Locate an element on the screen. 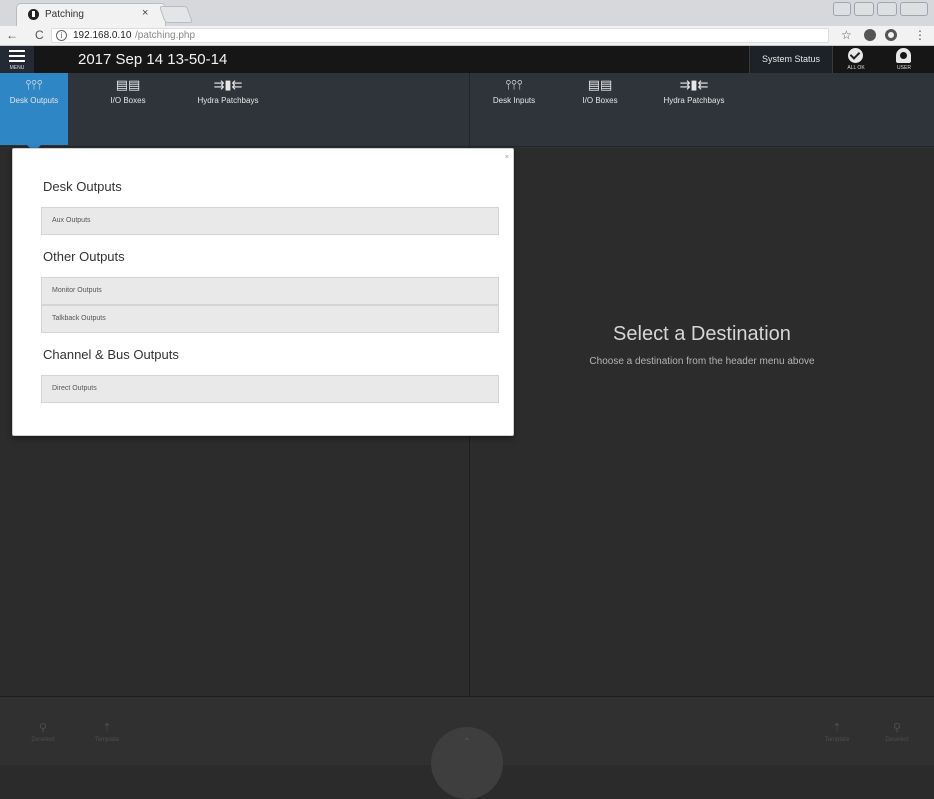 Image resolution: width=934 pixels, height=799 pixels. close-icon: × is located at coordinates (507, 157).